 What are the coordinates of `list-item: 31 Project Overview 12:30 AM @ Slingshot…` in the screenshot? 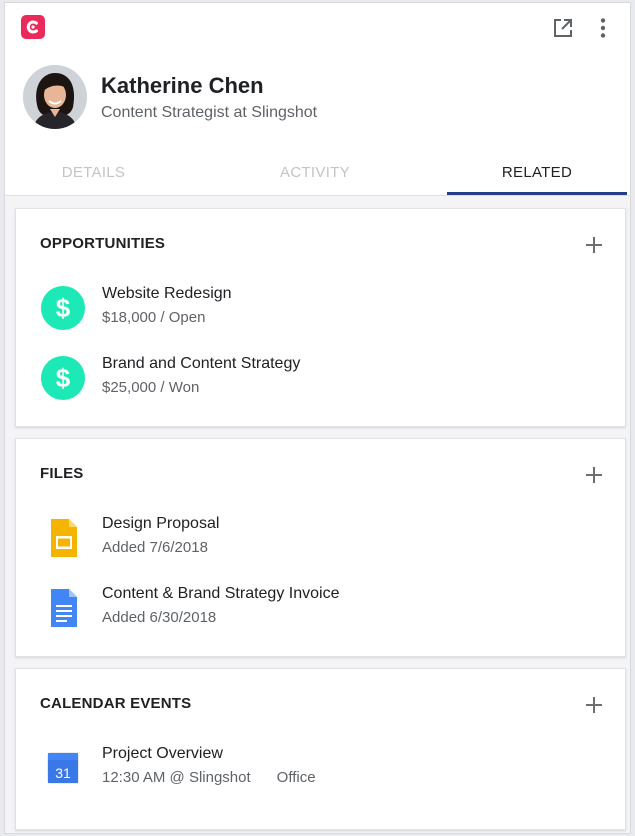 It's located at (320, 773).